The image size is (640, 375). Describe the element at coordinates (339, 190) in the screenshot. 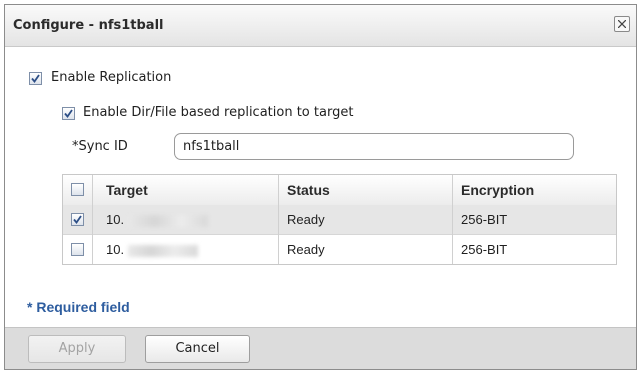

I see `table-header: Target Status Encryption` at that location.